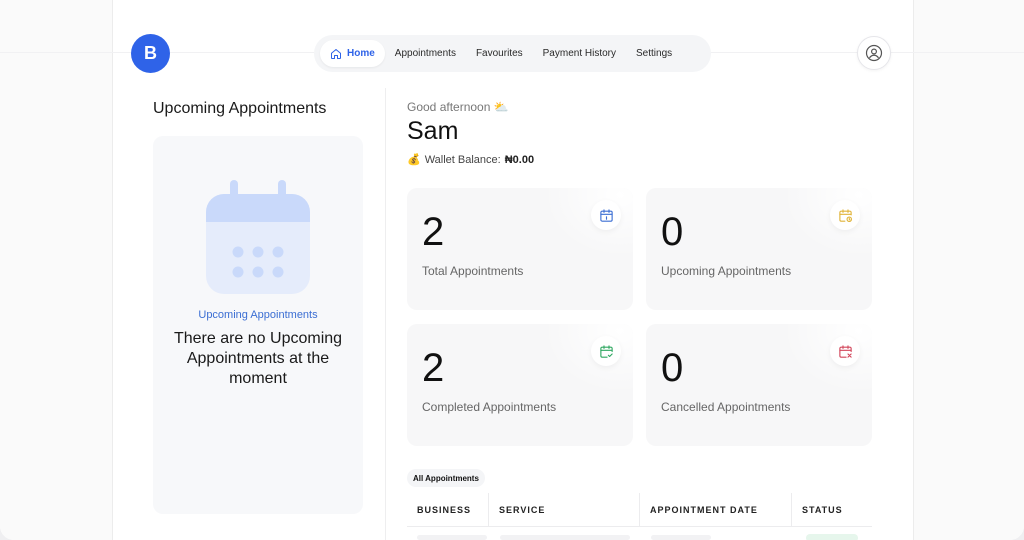  What do you see at coordinates (606, 215) in the screenshot?
I see `calendar-icon` at bounding box center [606, 215].